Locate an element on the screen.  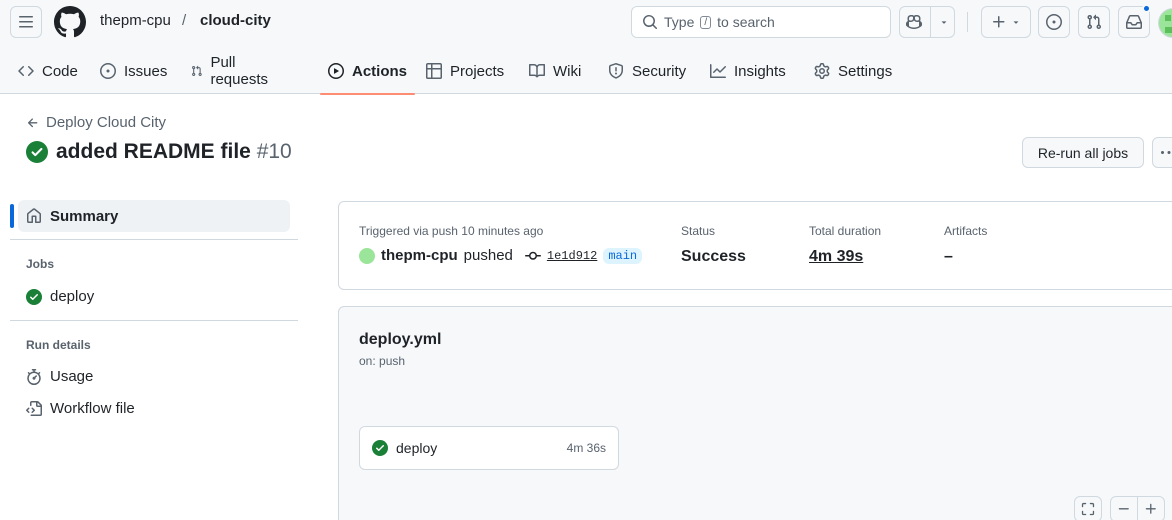
fullscreen-button is located at coordinates (1088, 508).